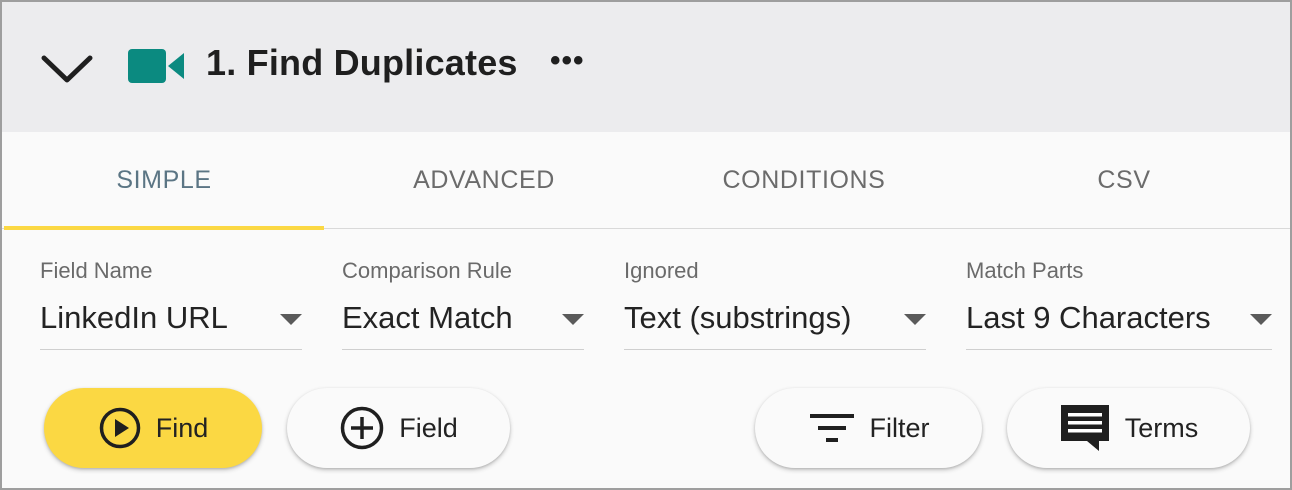 The image size is (1292, 490). I want to click on tab-label: CONDITIONS, so click(804, 180).